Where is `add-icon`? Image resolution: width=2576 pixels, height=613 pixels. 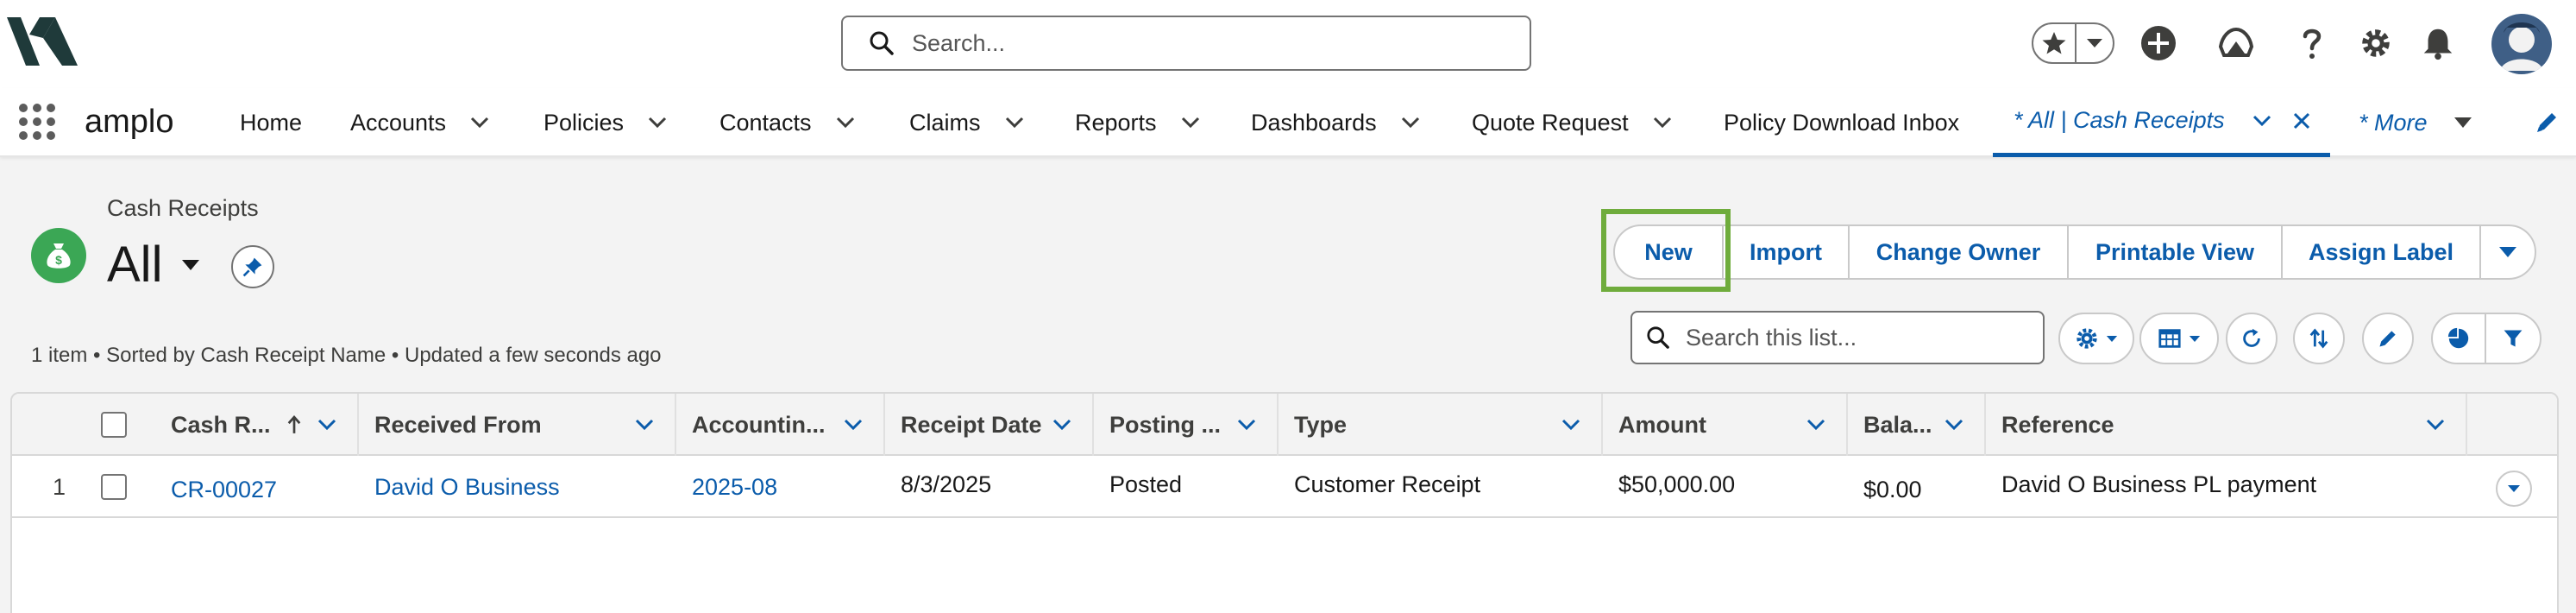 add-icon is located at coordinates (2158, 43).